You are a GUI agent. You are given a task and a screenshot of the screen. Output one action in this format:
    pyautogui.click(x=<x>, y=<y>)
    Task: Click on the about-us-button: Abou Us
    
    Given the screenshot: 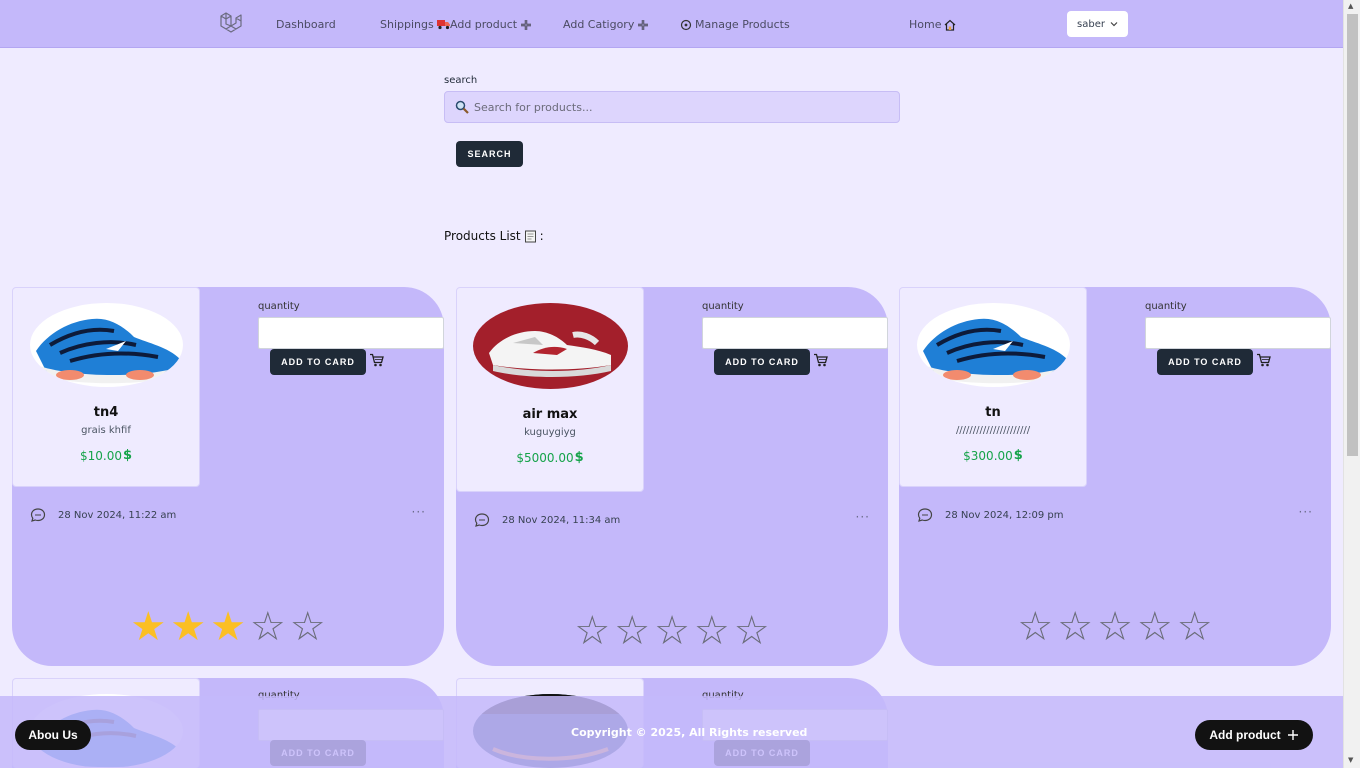 What is the action you would take?
    pyautogui.click(x=53, y=735)
    